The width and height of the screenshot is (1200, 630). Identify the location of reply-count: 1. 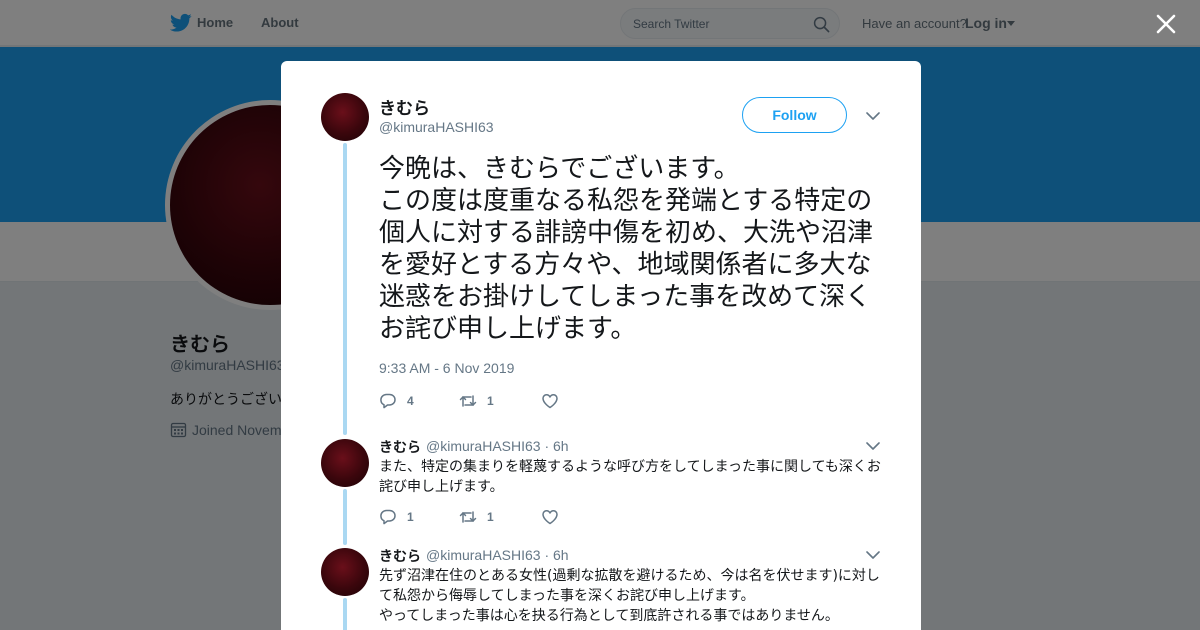
(410, 517).